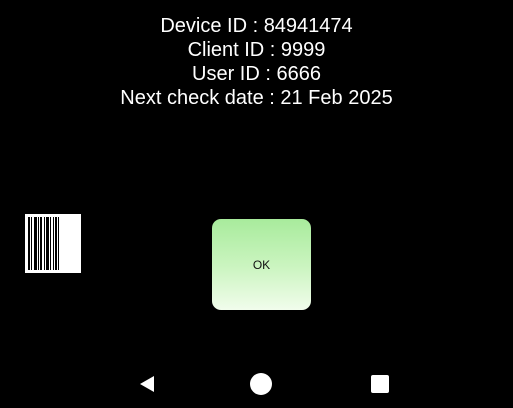 The height and width of the screenshot is (408, 513). I want to click on ok-button: OK, so click(261, 264).